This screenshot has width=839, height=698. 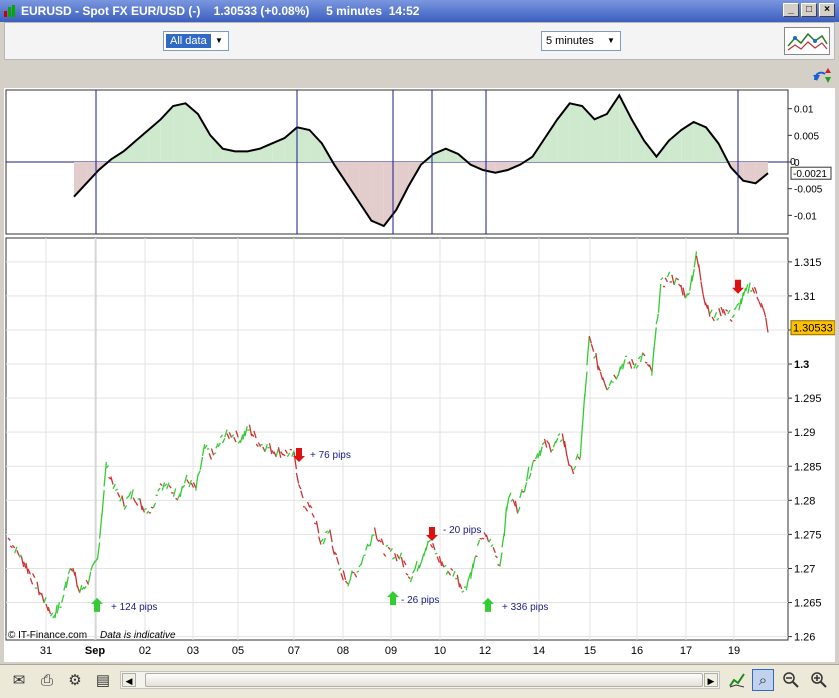 I want to click on undo-redo-button, so click(x=823, y=75).